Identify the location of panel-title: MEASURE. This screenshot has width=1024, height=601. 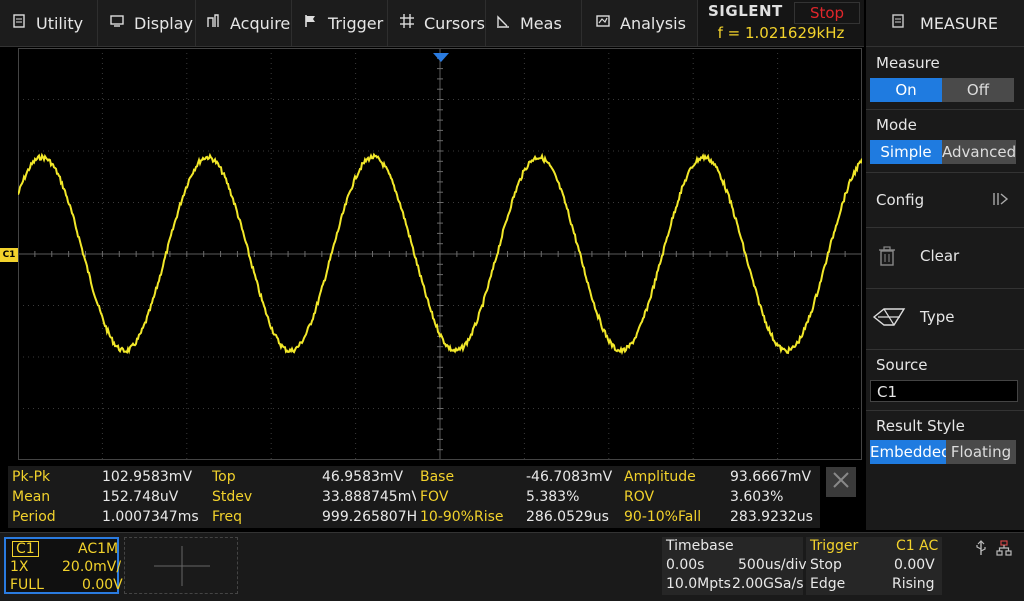
(959, 23).